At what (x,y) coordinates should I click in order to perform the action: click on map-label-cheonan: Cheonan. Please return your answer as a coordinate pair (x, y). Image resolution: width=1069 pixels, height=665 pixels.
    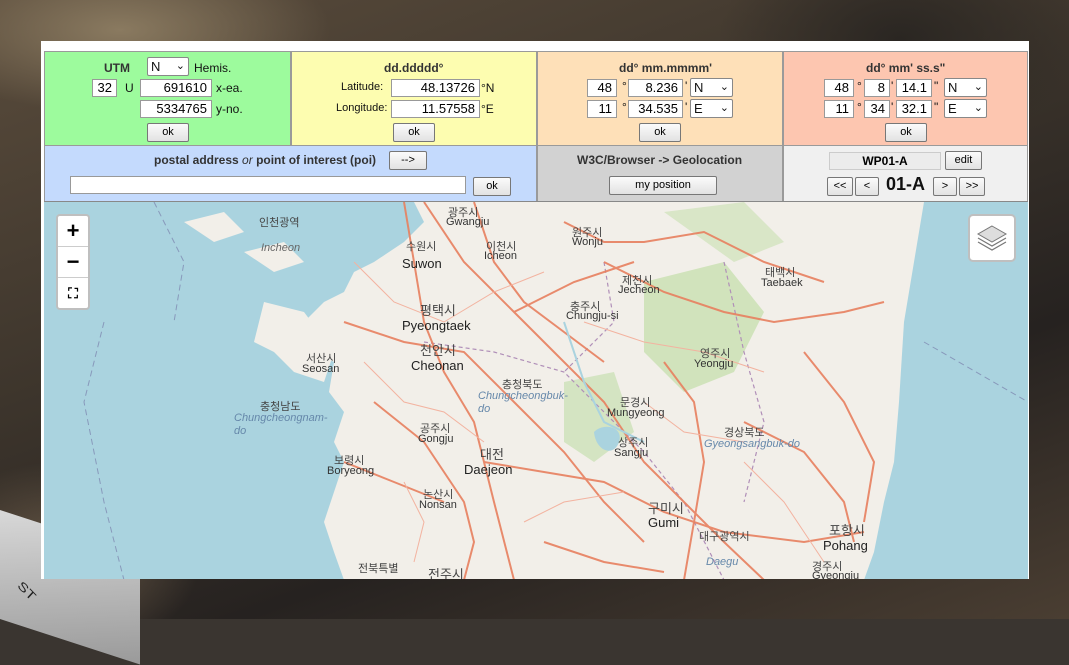
    Looking at the image, I should click on (437, 365).